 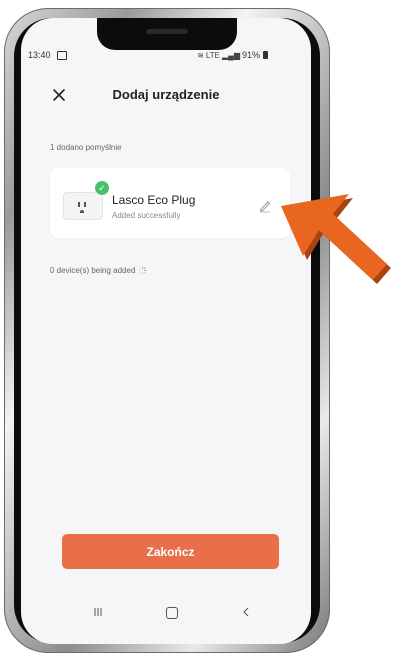 What do you see at coordinates (102, 188) in the screenshot?
I see `check-circle-icon: ✓` at bounding box center [102, 188].